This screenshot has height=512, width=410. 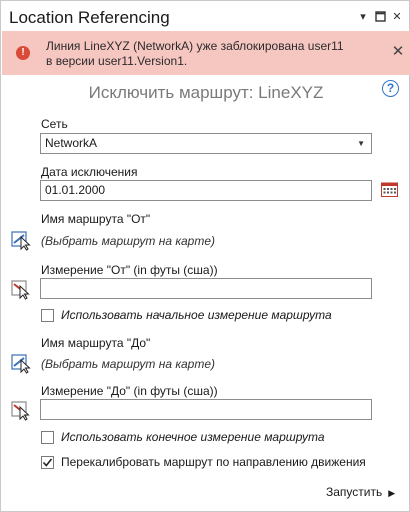 What do you see at coordinates (206, 409) in the screenshot?
I see `to-measure-input` at bounding box center [206, 409].